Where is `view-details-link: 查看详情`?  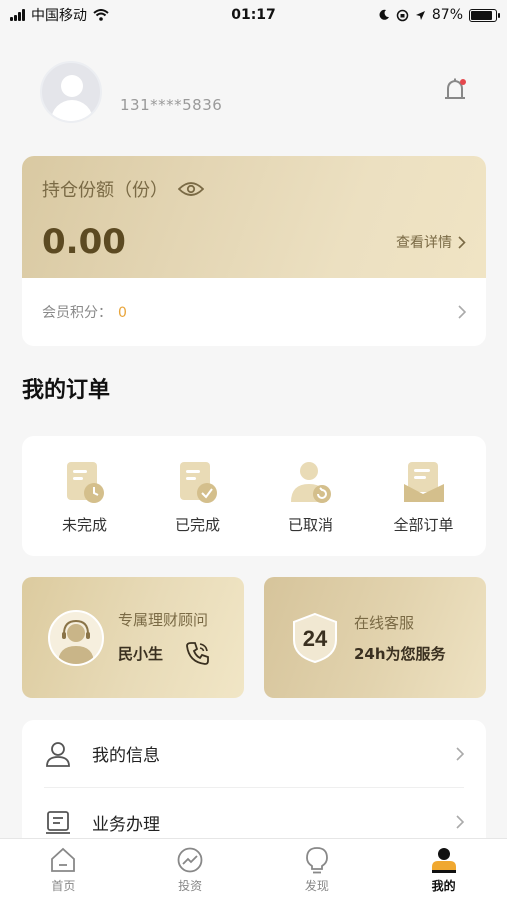 view-details-link: 查看详情 is located at coordinates (431, 242).